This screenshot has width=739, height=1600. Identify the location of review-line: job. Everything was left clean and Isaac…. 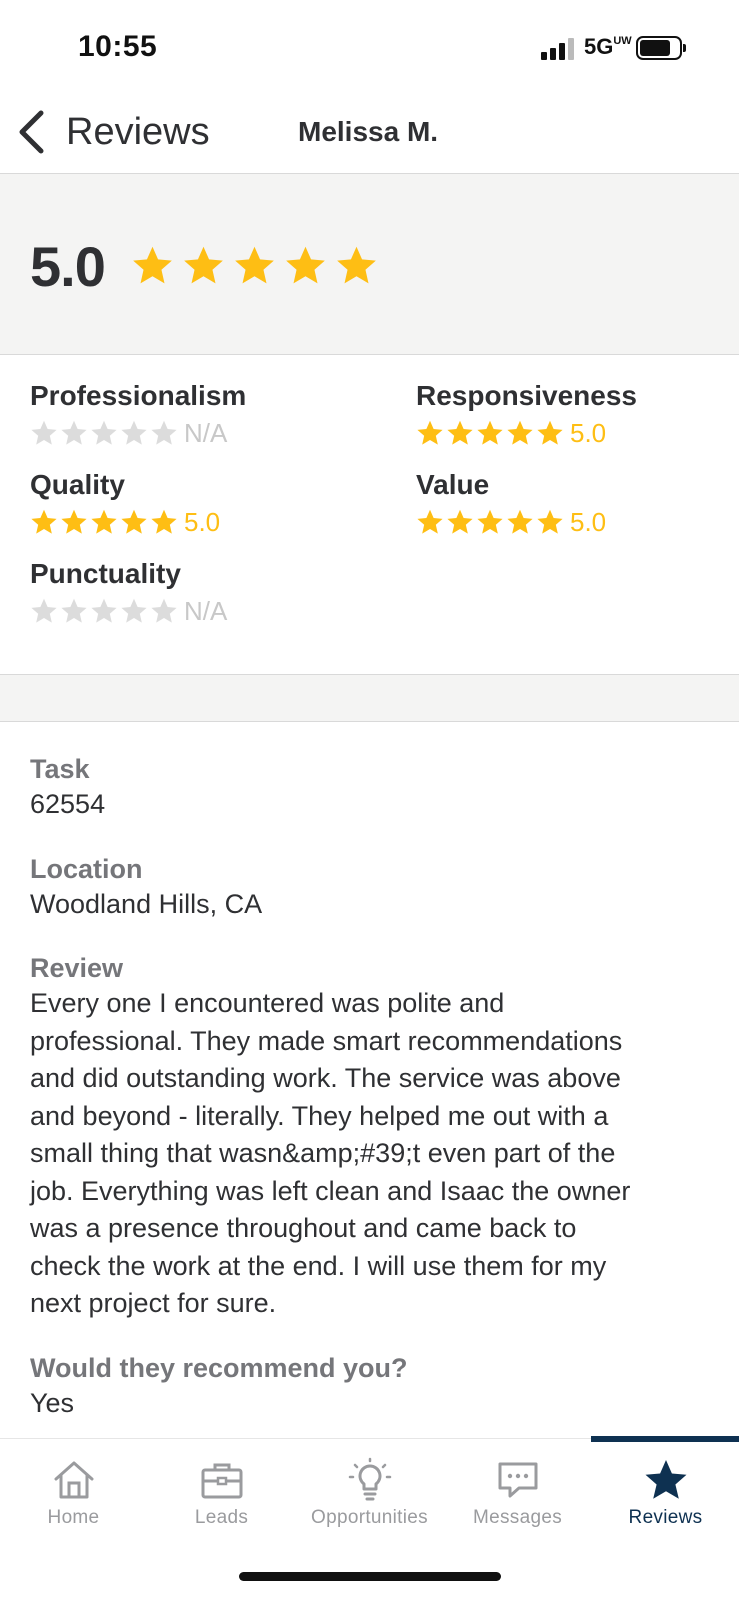
(330, 1190).